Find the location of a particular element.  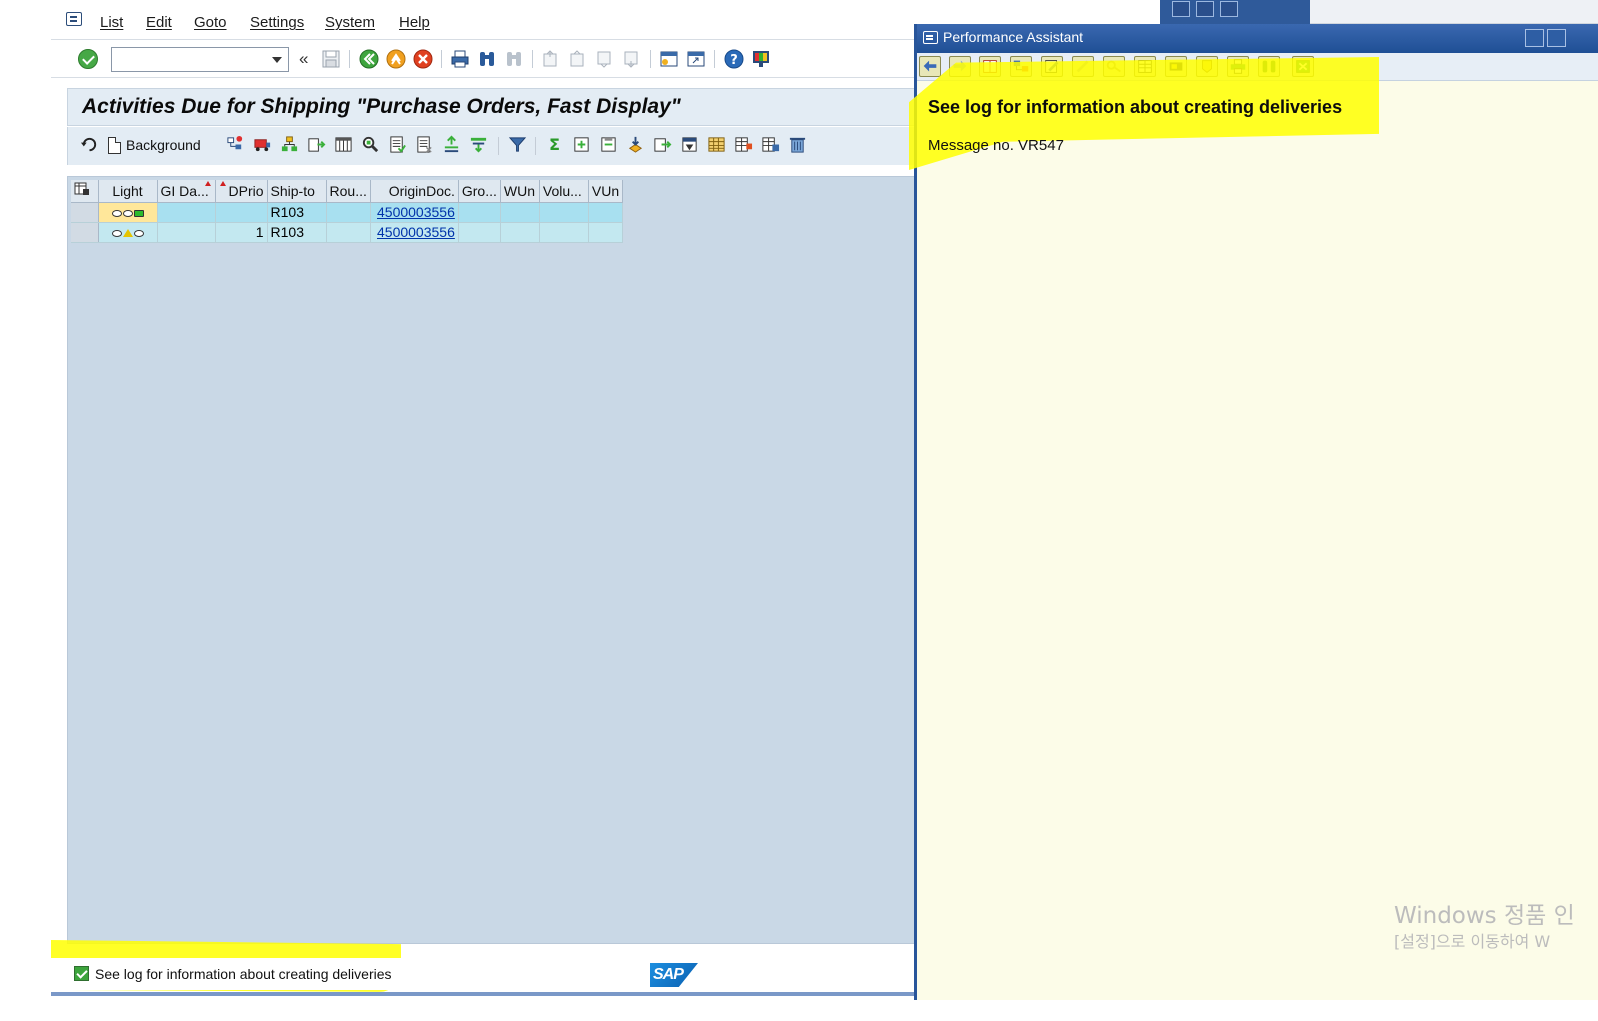

sort-descending-icon is located at coordinates (478, 144).